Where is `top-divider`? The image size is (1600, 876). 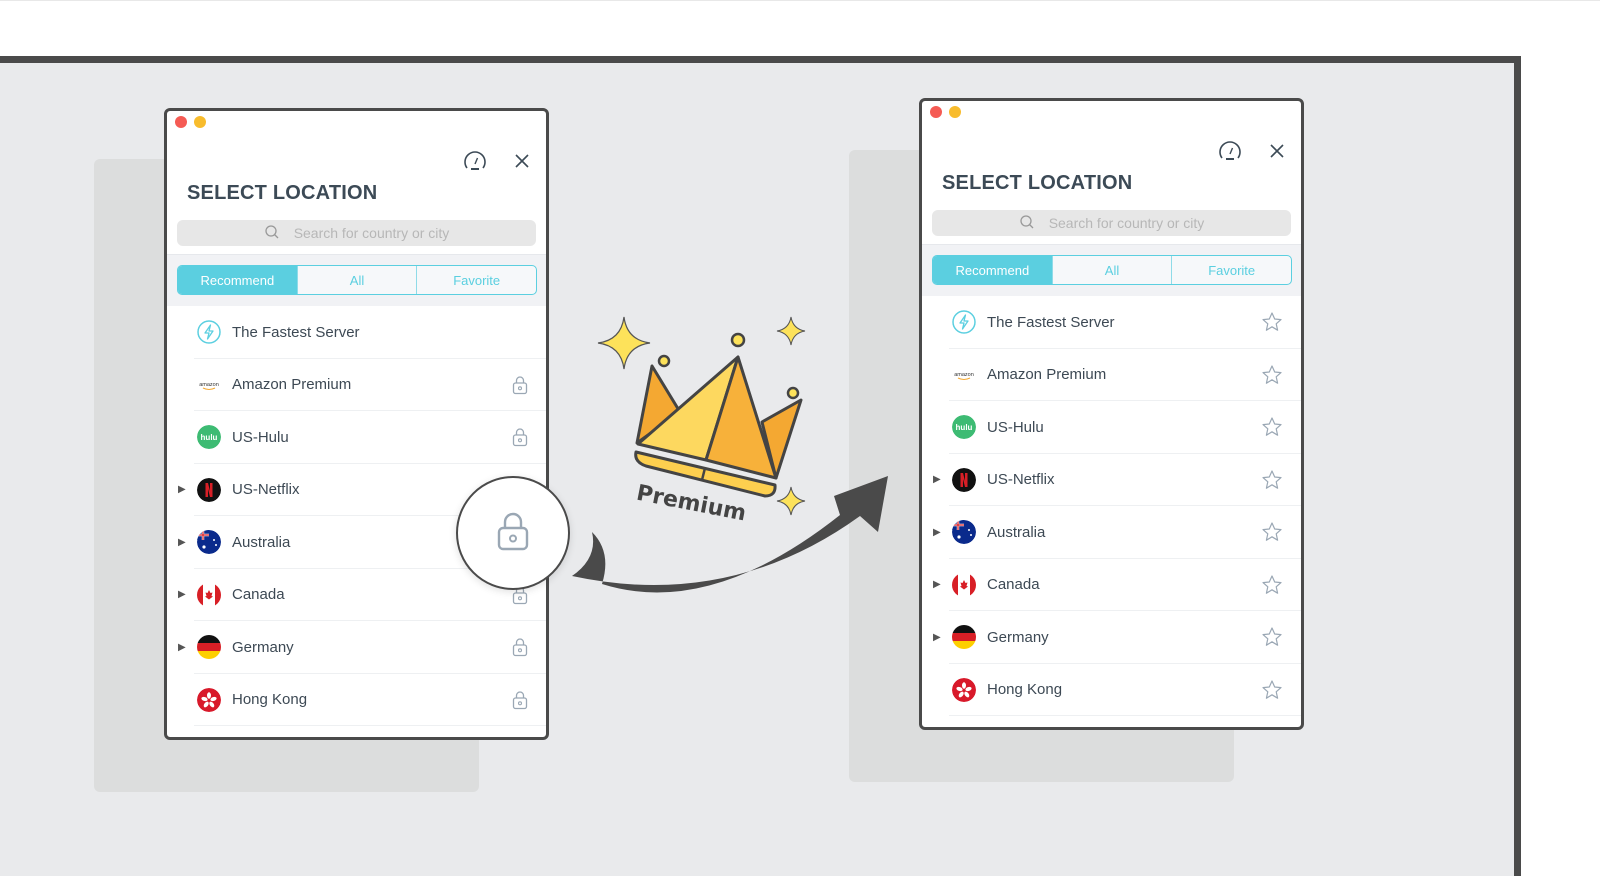 top-divider is located at coordinates (800, 0).